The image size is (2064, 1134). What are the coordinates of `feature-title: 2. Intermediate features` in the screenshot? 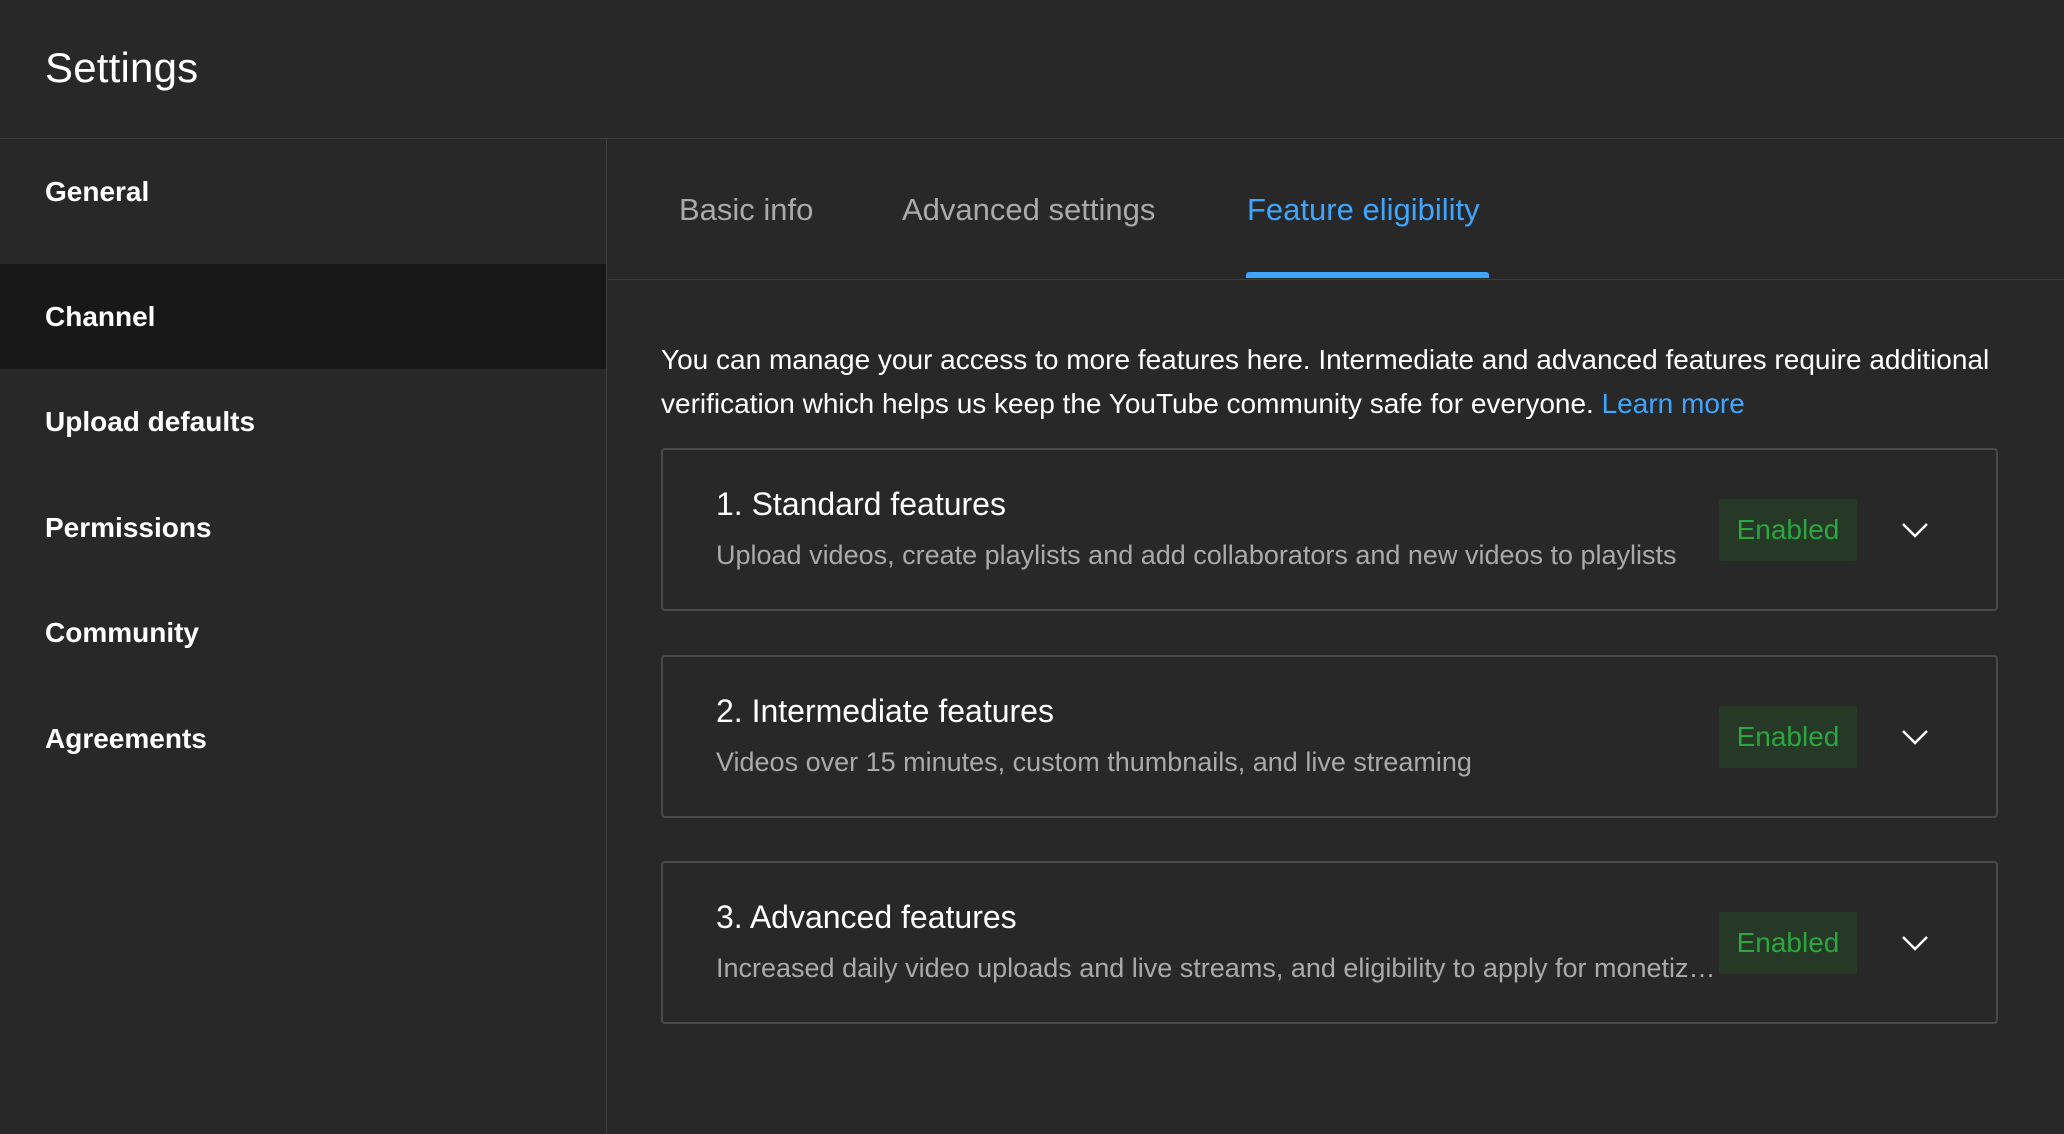 It's located at (885, 711).